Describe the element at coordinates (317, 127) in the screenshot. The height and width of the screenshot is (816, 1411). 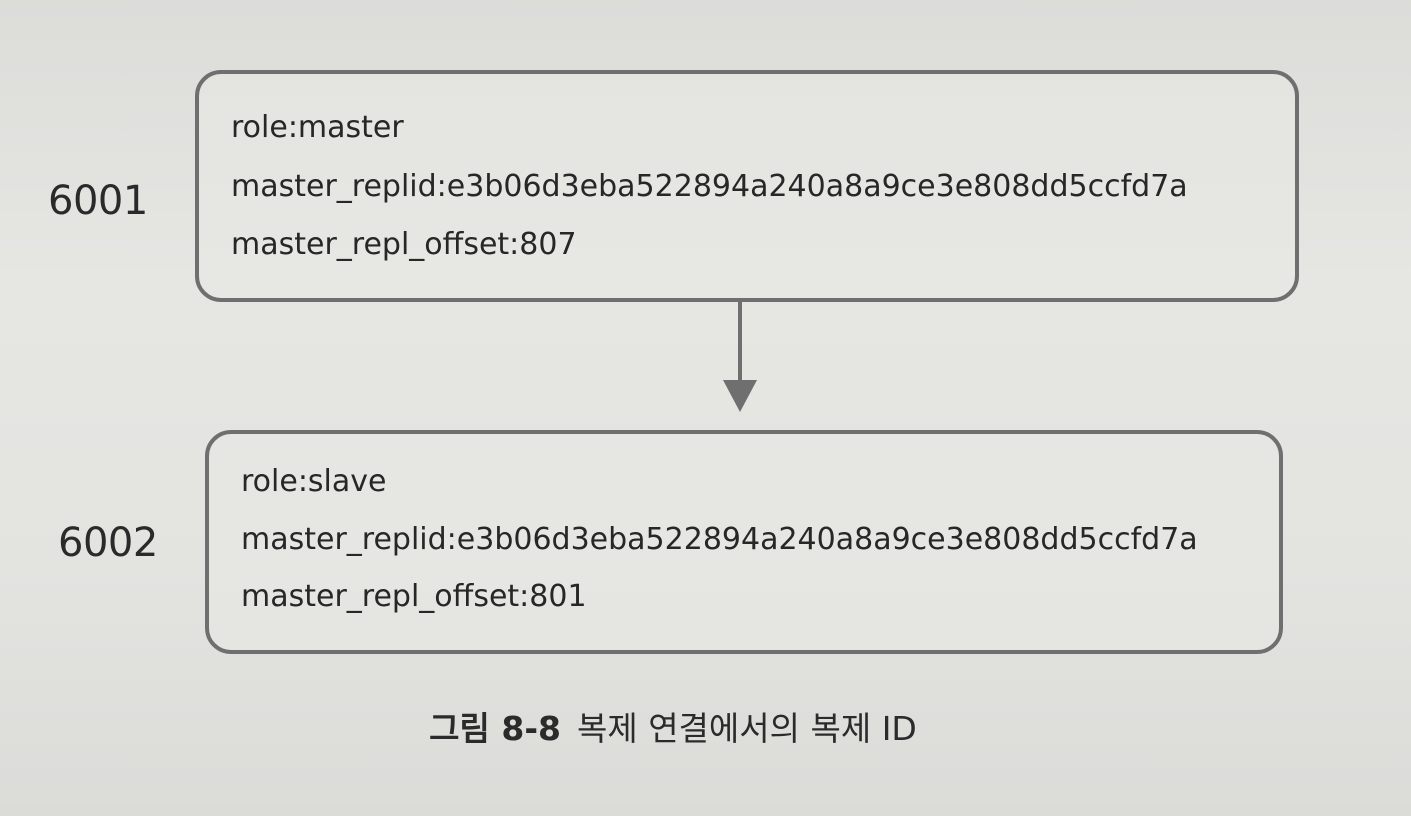
I see `master-role-line: role:master` at that location.